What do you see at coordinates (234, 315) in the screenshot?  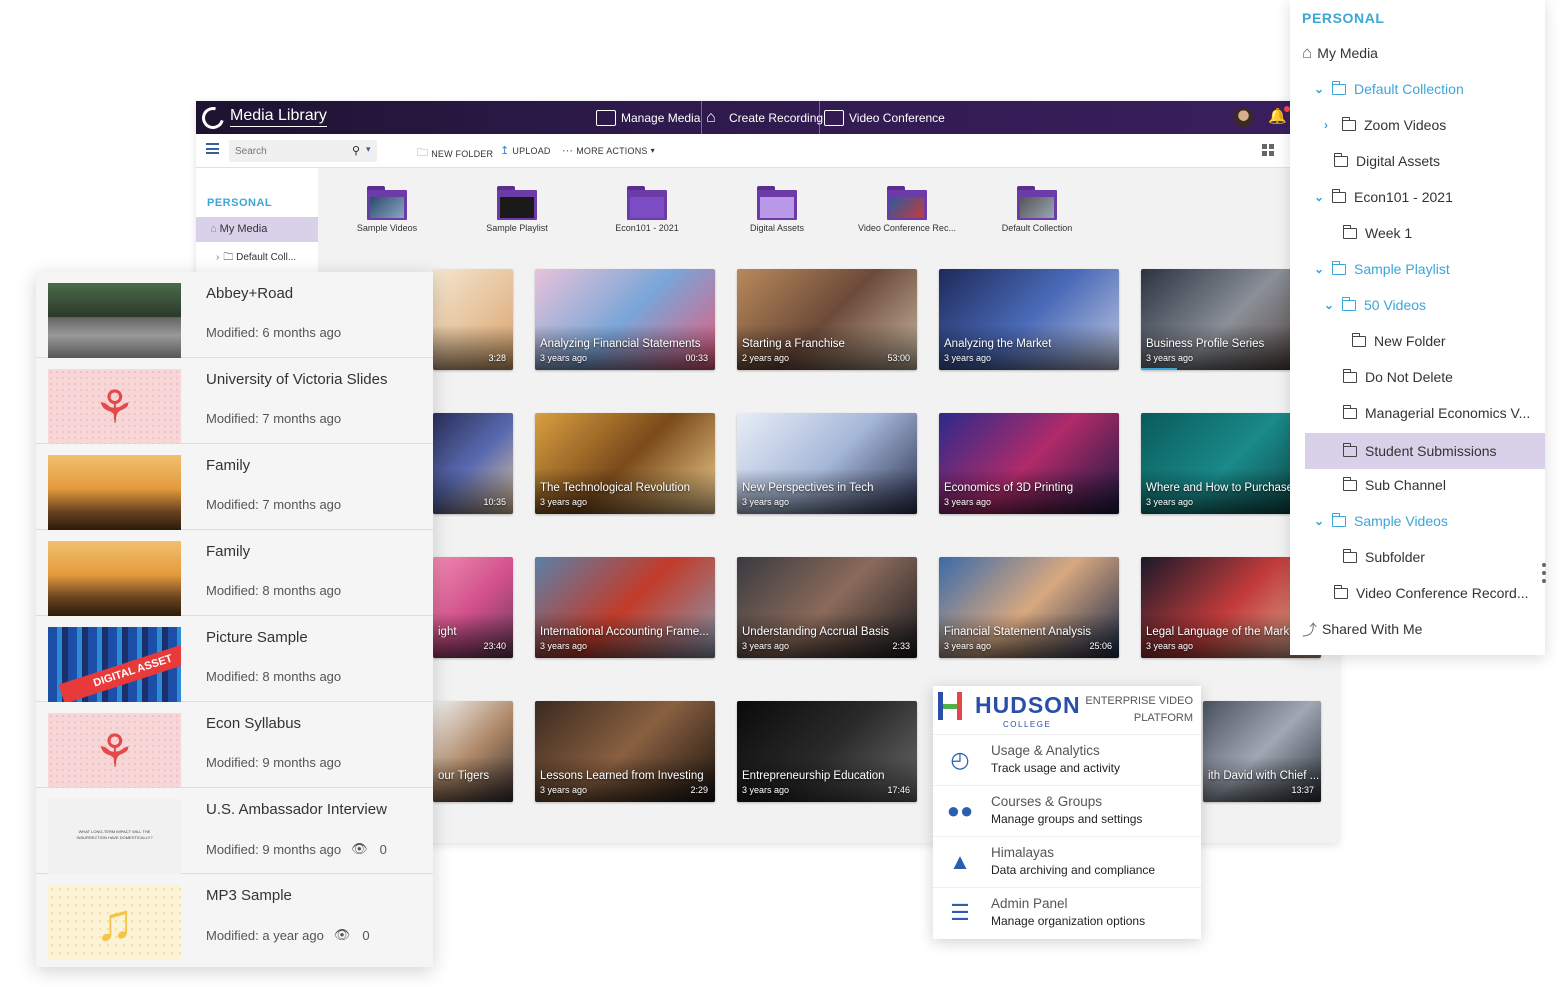 I see `list-item: Abbey+Road Modified: 6 months ago` at bounding box center [234, 315].